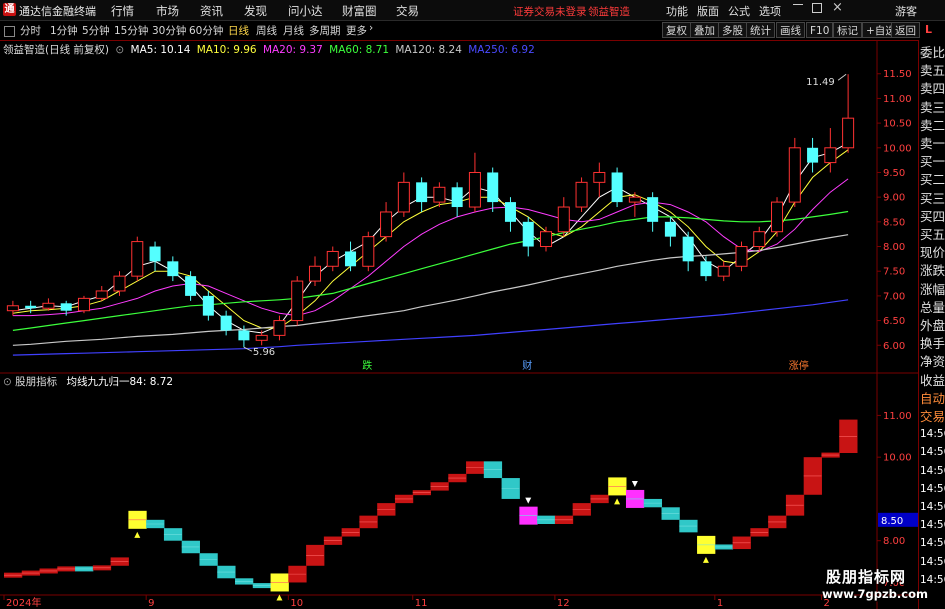 The width and height of the screenshot is (945, 609). What do you see at coordinates (36, 382) in the screenshot?
I see `indicator-name: 股朋指标` at bounding box center [36, 382].